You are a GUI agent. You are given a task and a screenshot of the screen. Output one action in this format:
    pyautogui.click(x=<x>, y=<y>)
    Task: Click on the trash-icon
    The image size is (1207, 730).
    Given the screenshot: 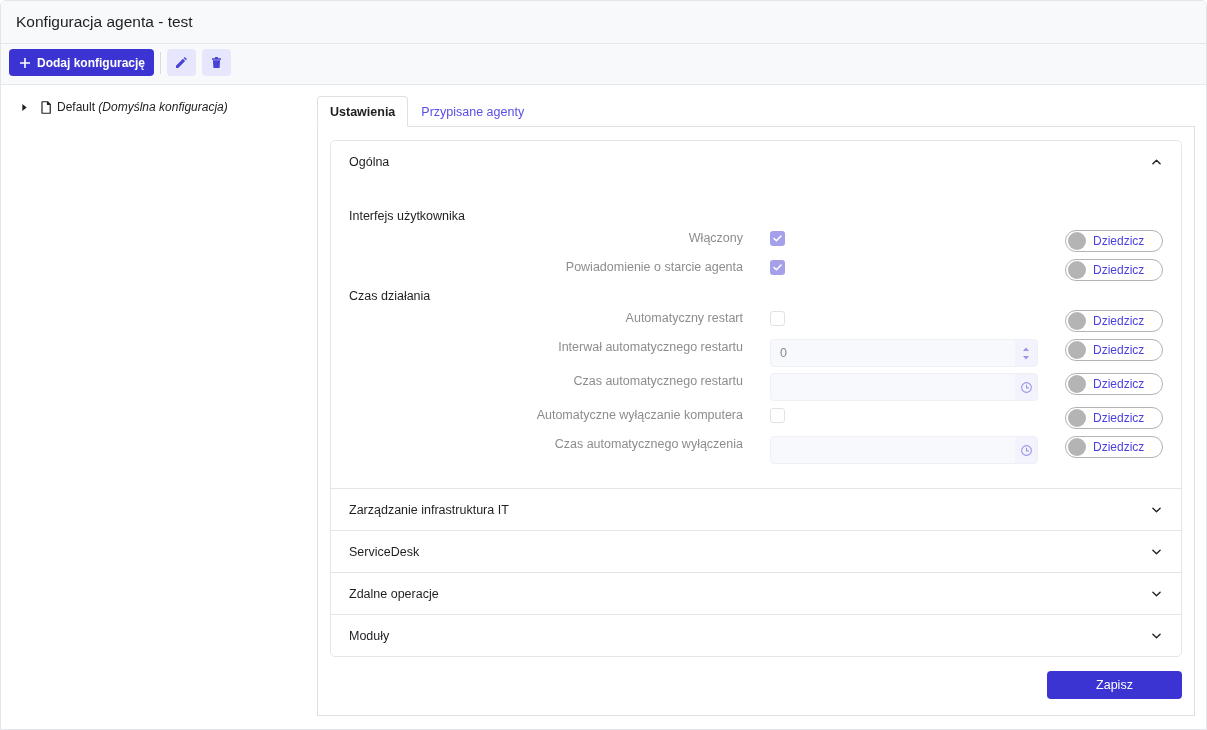 What is the action you would take?
    pyautogui.click(x=217, y=62)
    